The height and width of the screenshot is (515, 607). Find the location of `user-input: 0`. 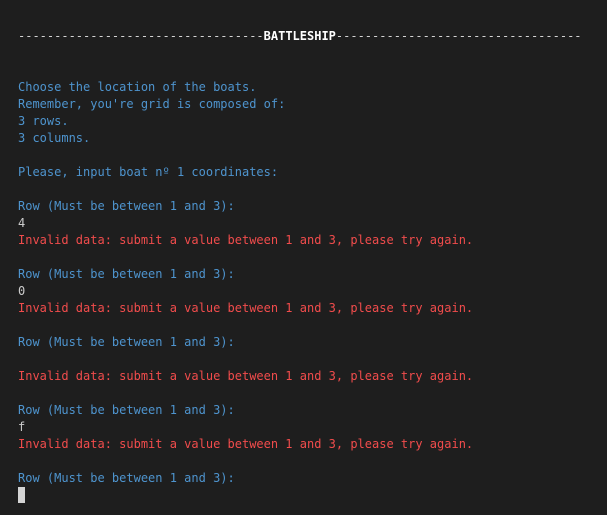

user-input: 0 is located at coordinates (22, 291).